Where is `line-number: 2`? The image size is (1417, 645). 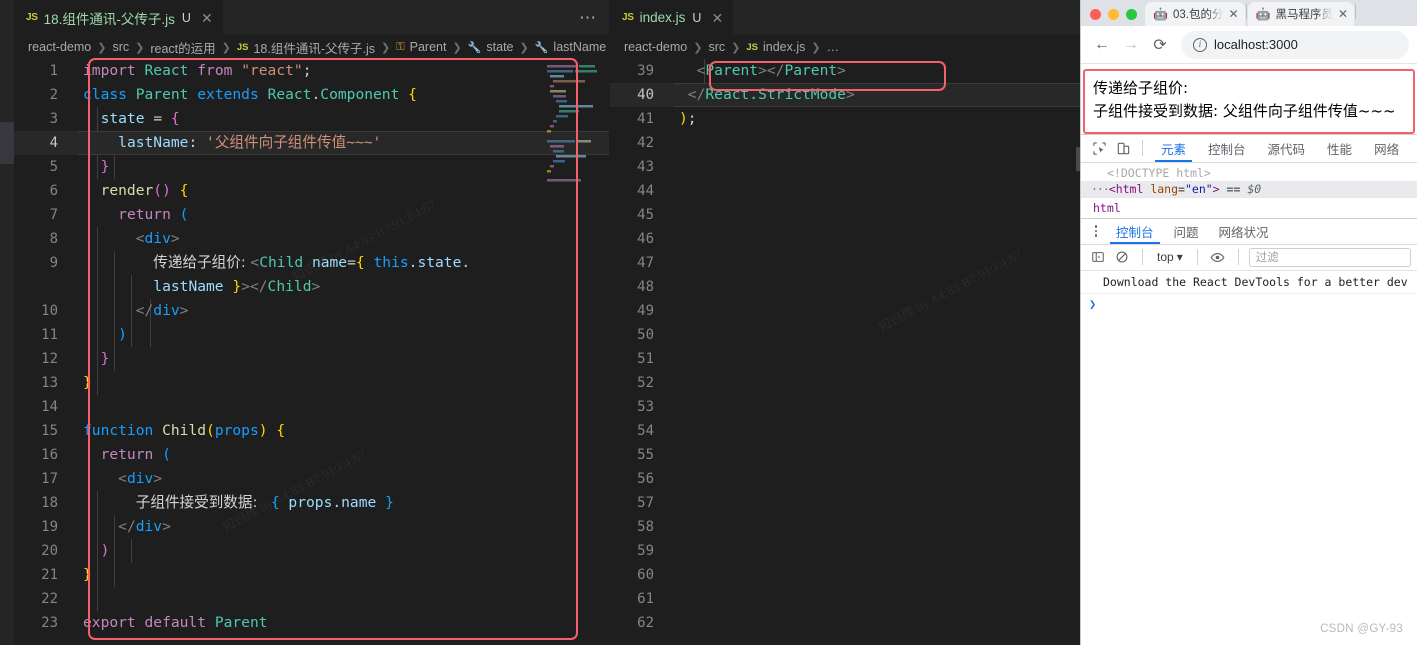
line-number: 2 is located at coordinates (53, 95).